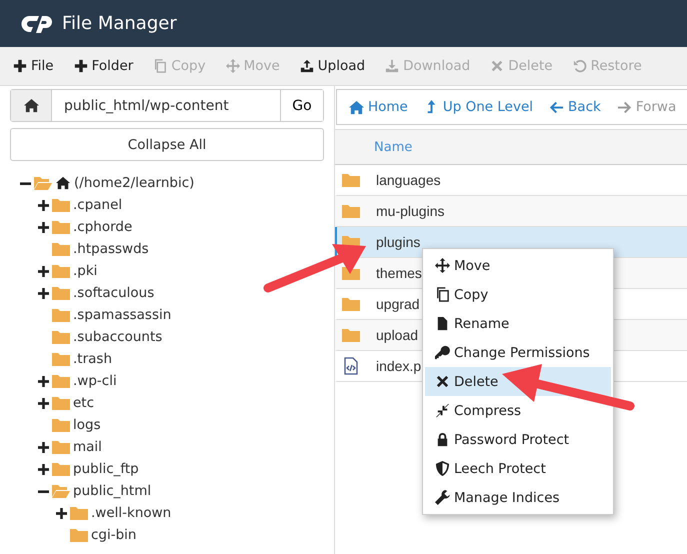  What do you see at coordinates (83, 403) in the screenshot?
I see `tree-item: etc` at bounding box center [83, 403].